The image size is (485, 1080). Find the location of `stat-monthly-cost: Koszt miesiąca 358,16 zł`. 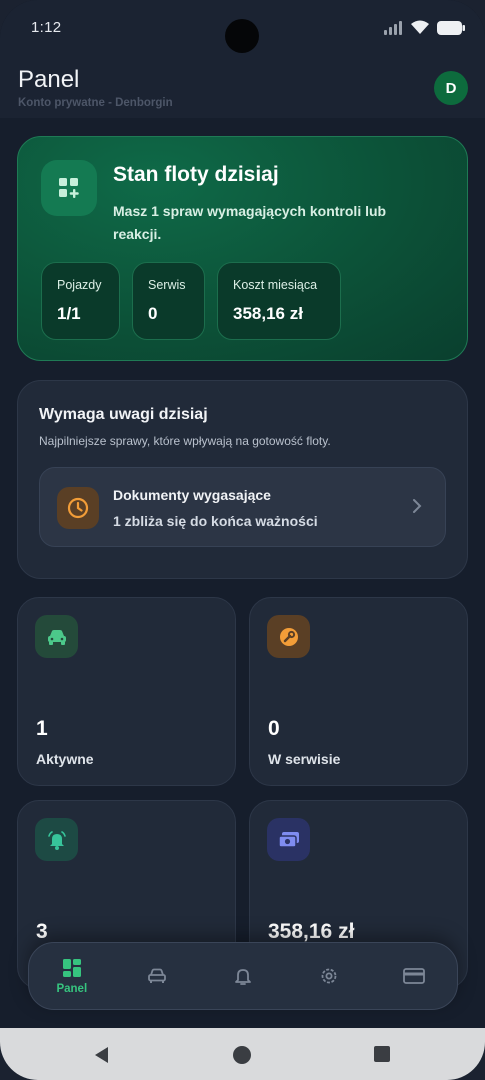

stat-monthly-cost: Koszt miesiąca 358,16 zł is located at coordinates (279, 301).